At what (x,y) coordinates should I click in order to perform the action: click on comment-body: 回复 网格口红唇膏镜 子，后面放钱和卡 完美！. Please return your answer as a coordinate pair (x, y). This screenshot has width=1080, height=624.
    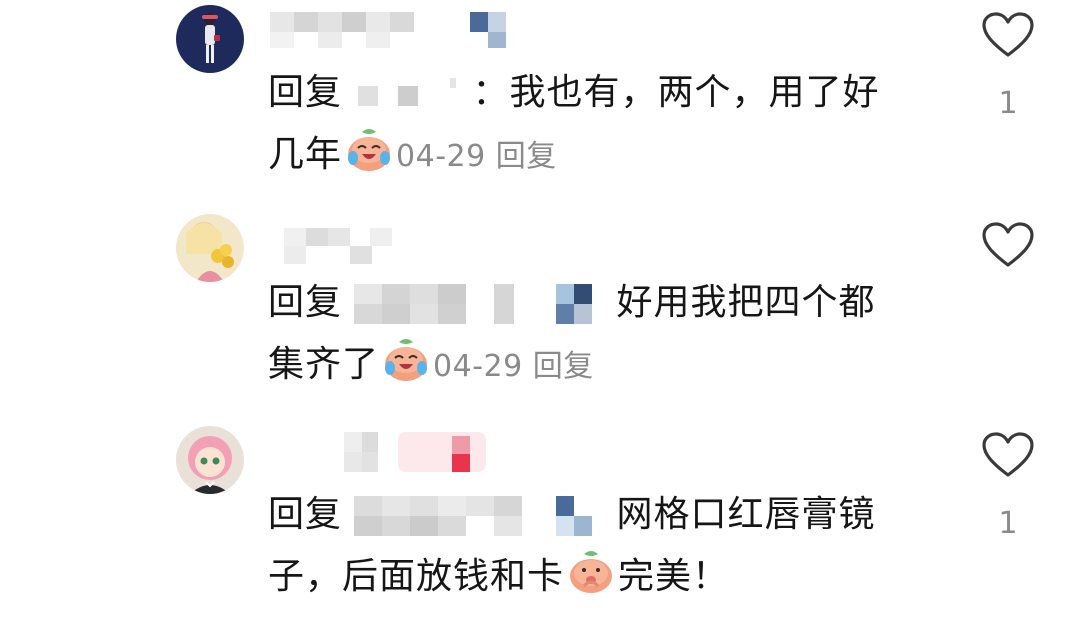
    Looking at the image, I should click on (593, 546).